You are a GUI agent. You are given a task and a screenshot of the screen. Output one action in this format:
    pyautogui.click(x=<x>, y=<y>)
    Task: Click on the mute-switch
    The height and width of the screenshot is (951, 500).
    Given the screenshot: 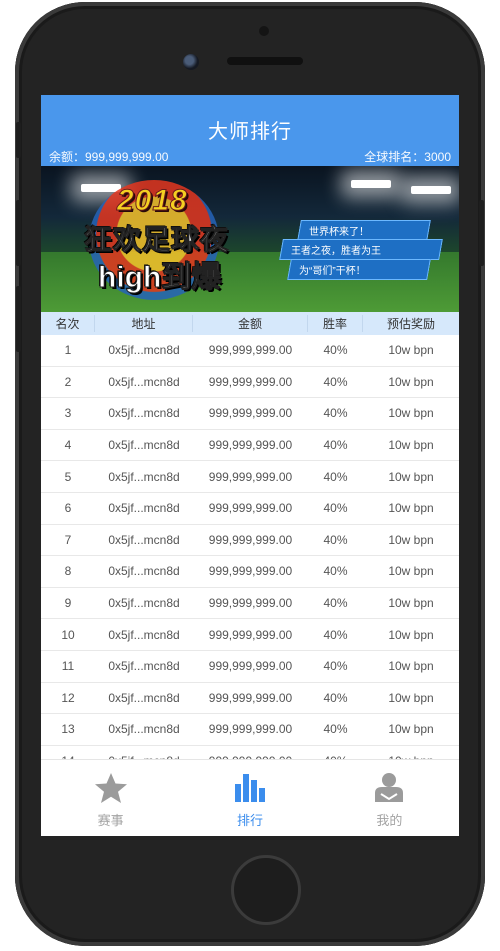 What is the action you would take?
    pyautogui.click(x=18, y=140)
    